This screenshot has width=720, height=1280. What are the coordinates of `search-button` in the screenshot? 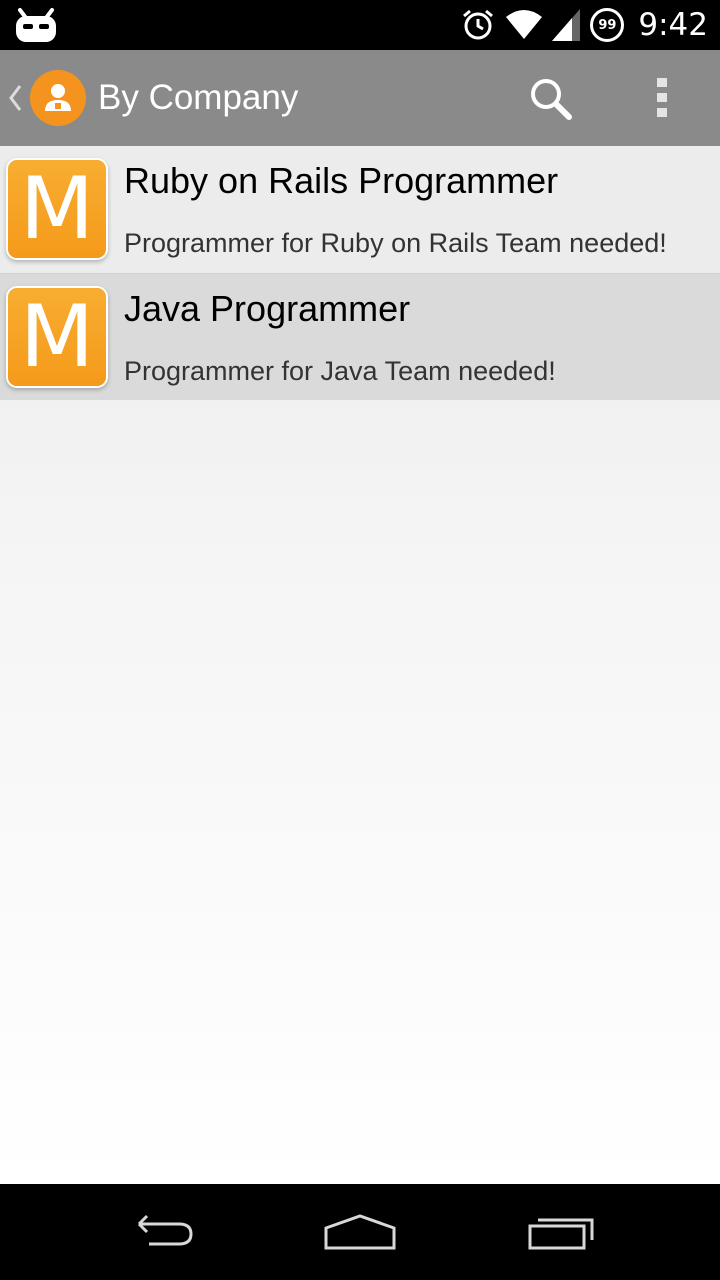 It's located at (550, 98).